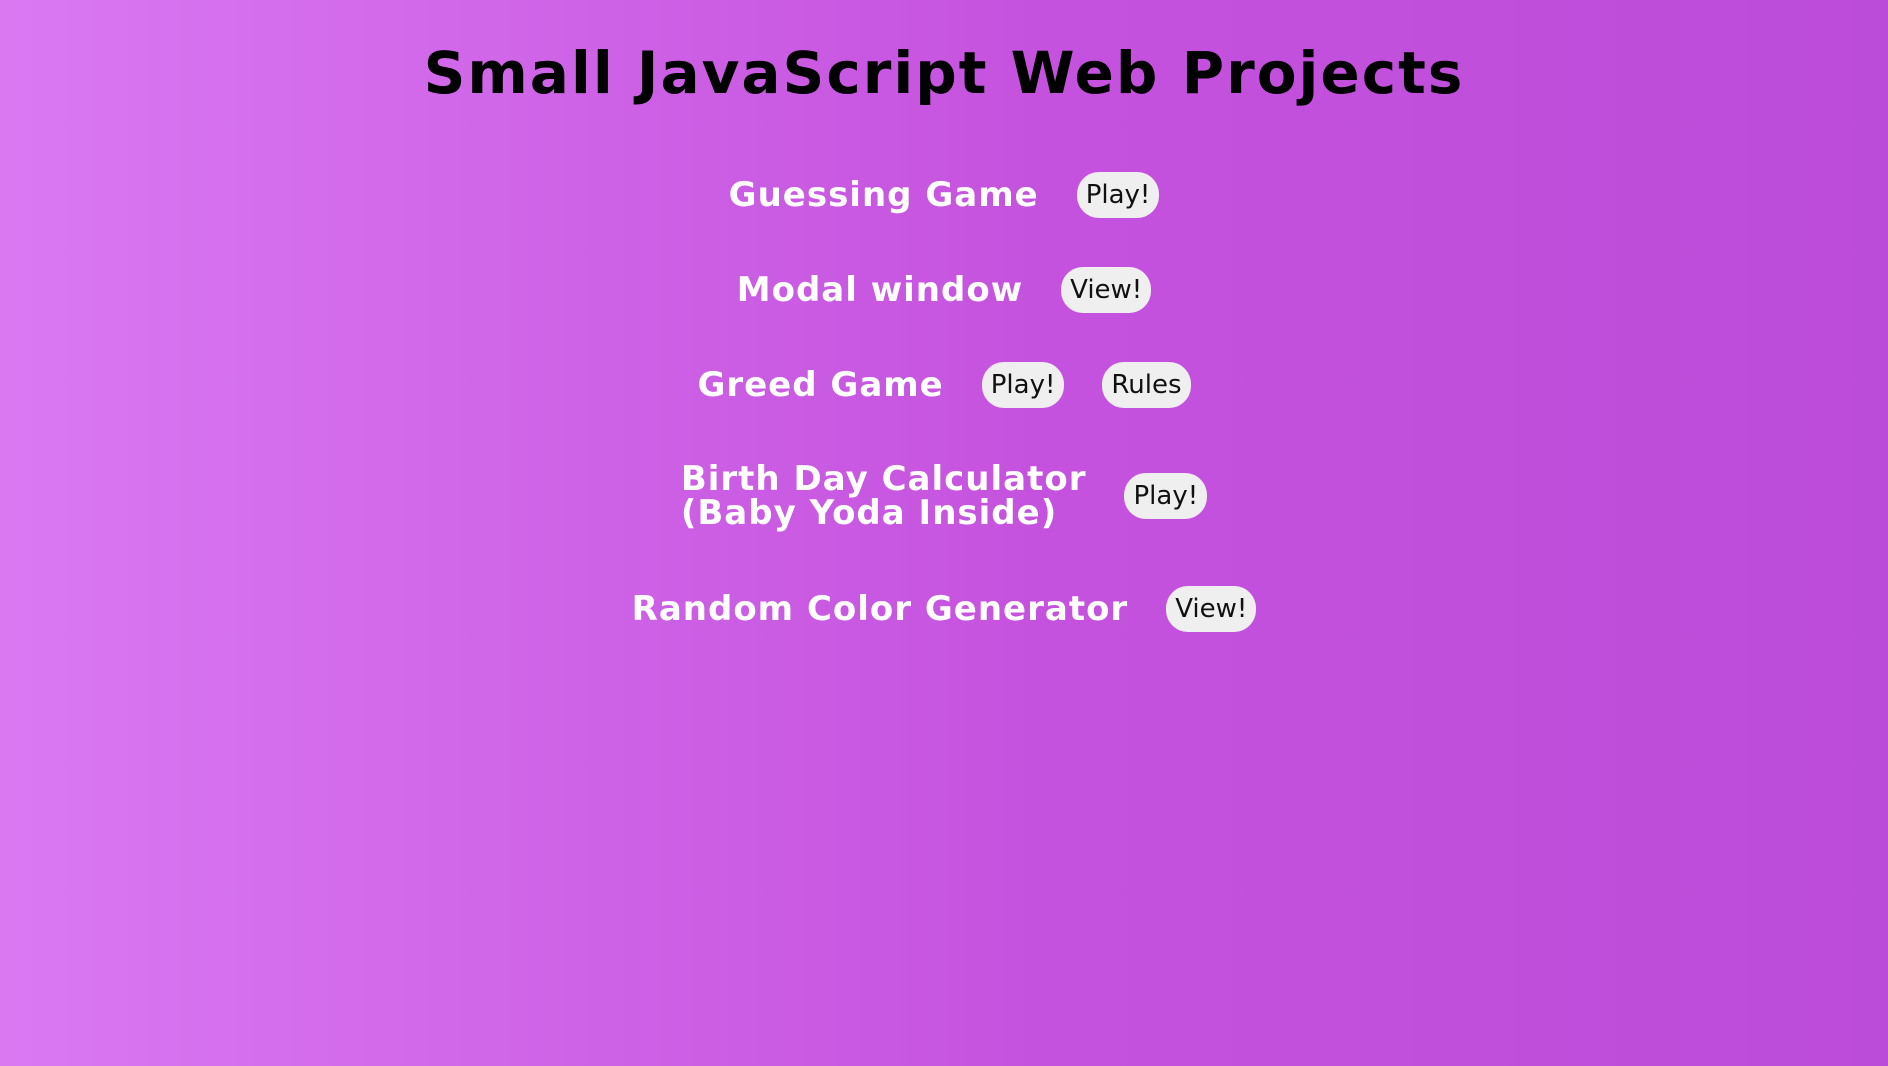 The width and height of the screenshot is (1888, 1066). I want to click on rules-button: Rules, so click(1146, 385).